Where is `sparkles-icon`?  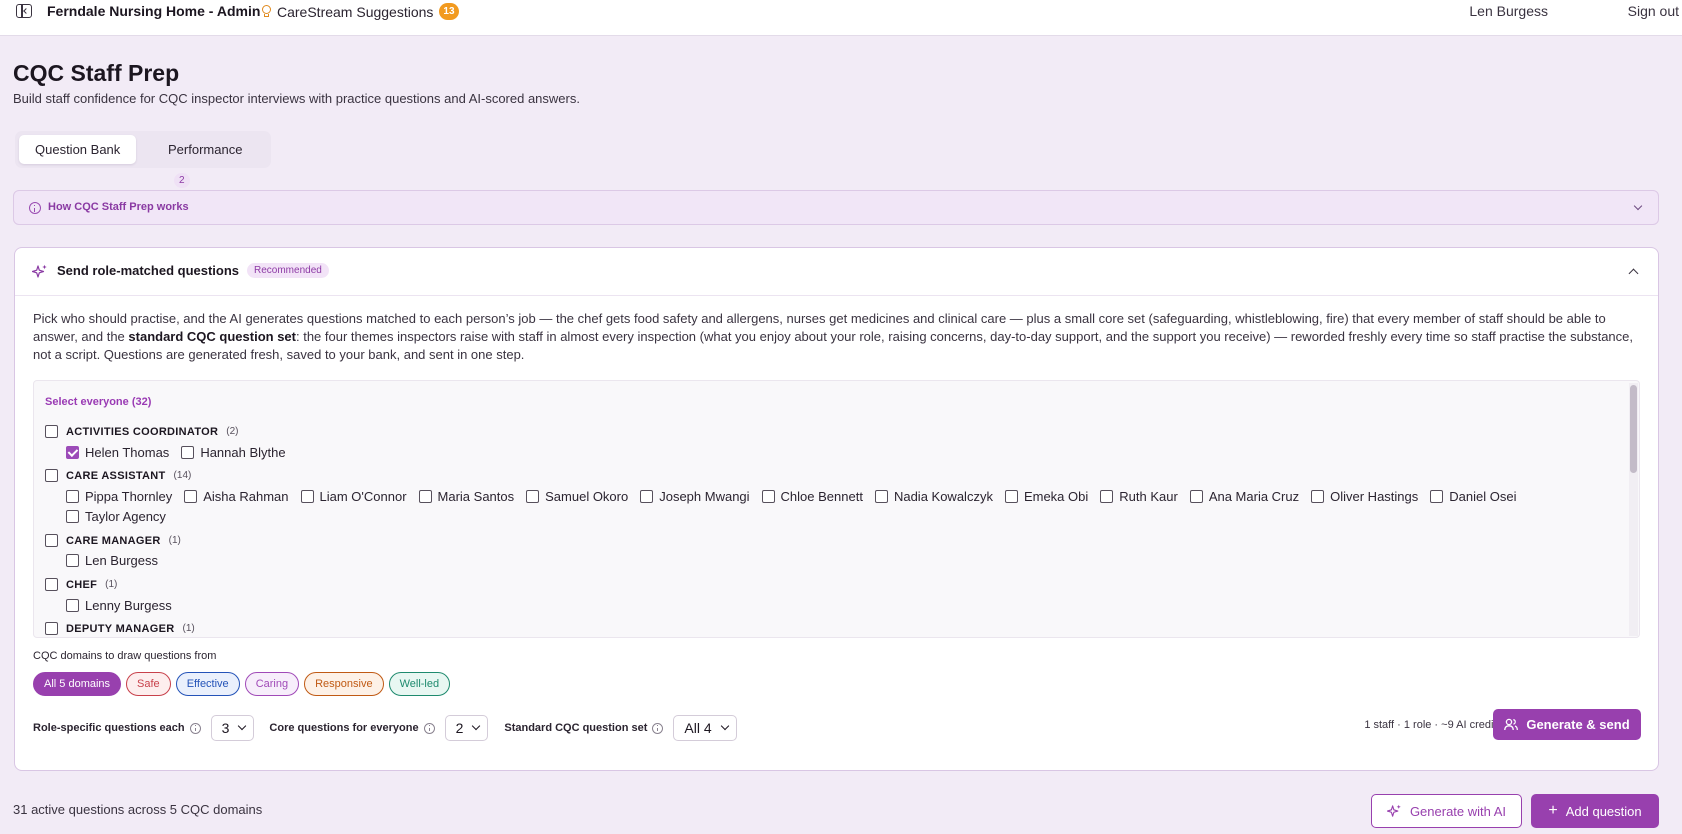
sparkles-icon is located at coordinates (39, 271).